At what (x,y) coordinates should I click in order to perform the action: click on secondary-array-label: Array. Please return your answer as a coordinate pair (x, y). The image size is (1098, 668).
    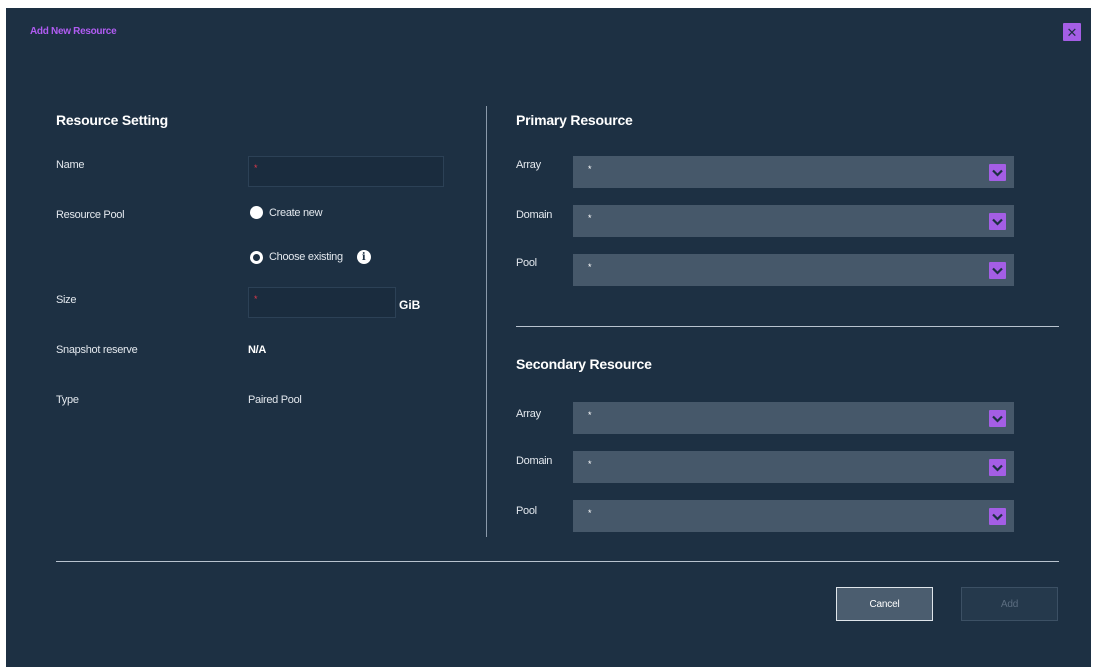
    Looking at the image, I should click on (528, 414).